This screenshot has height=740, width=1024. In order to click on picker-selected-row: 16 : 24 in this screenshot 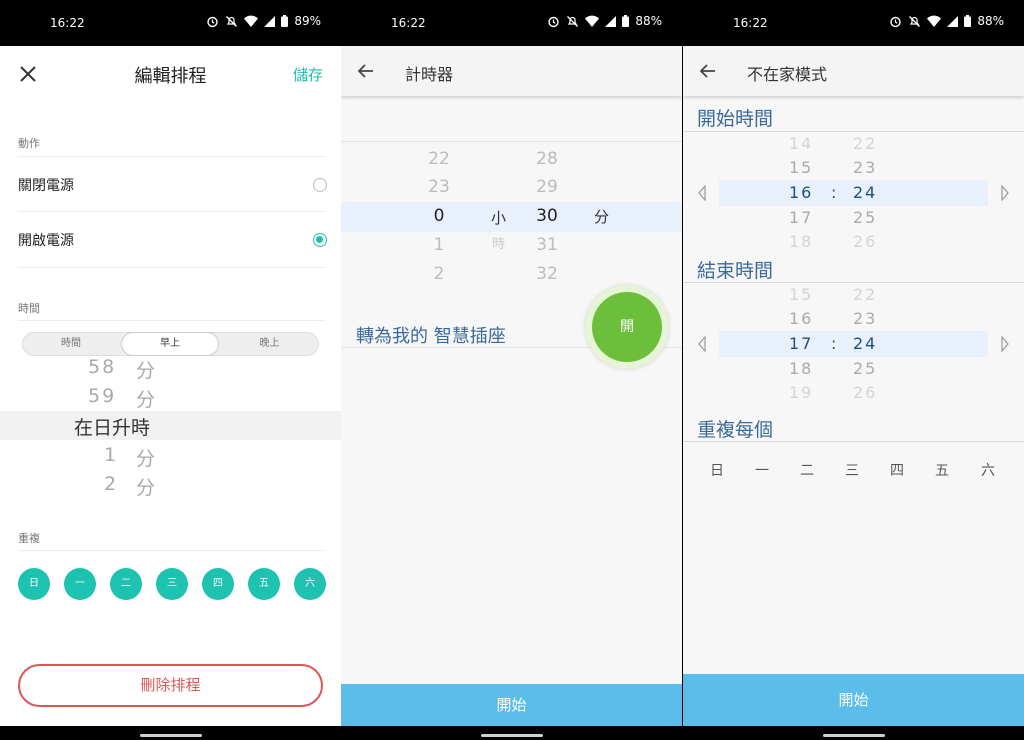, I will do `click(853, 192)`.